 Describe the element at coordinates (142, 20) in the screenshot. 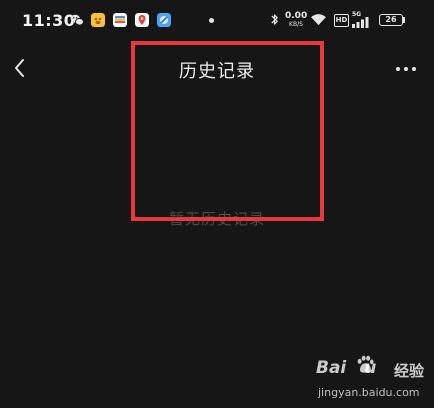

I see `maps-app-icon` at that location.